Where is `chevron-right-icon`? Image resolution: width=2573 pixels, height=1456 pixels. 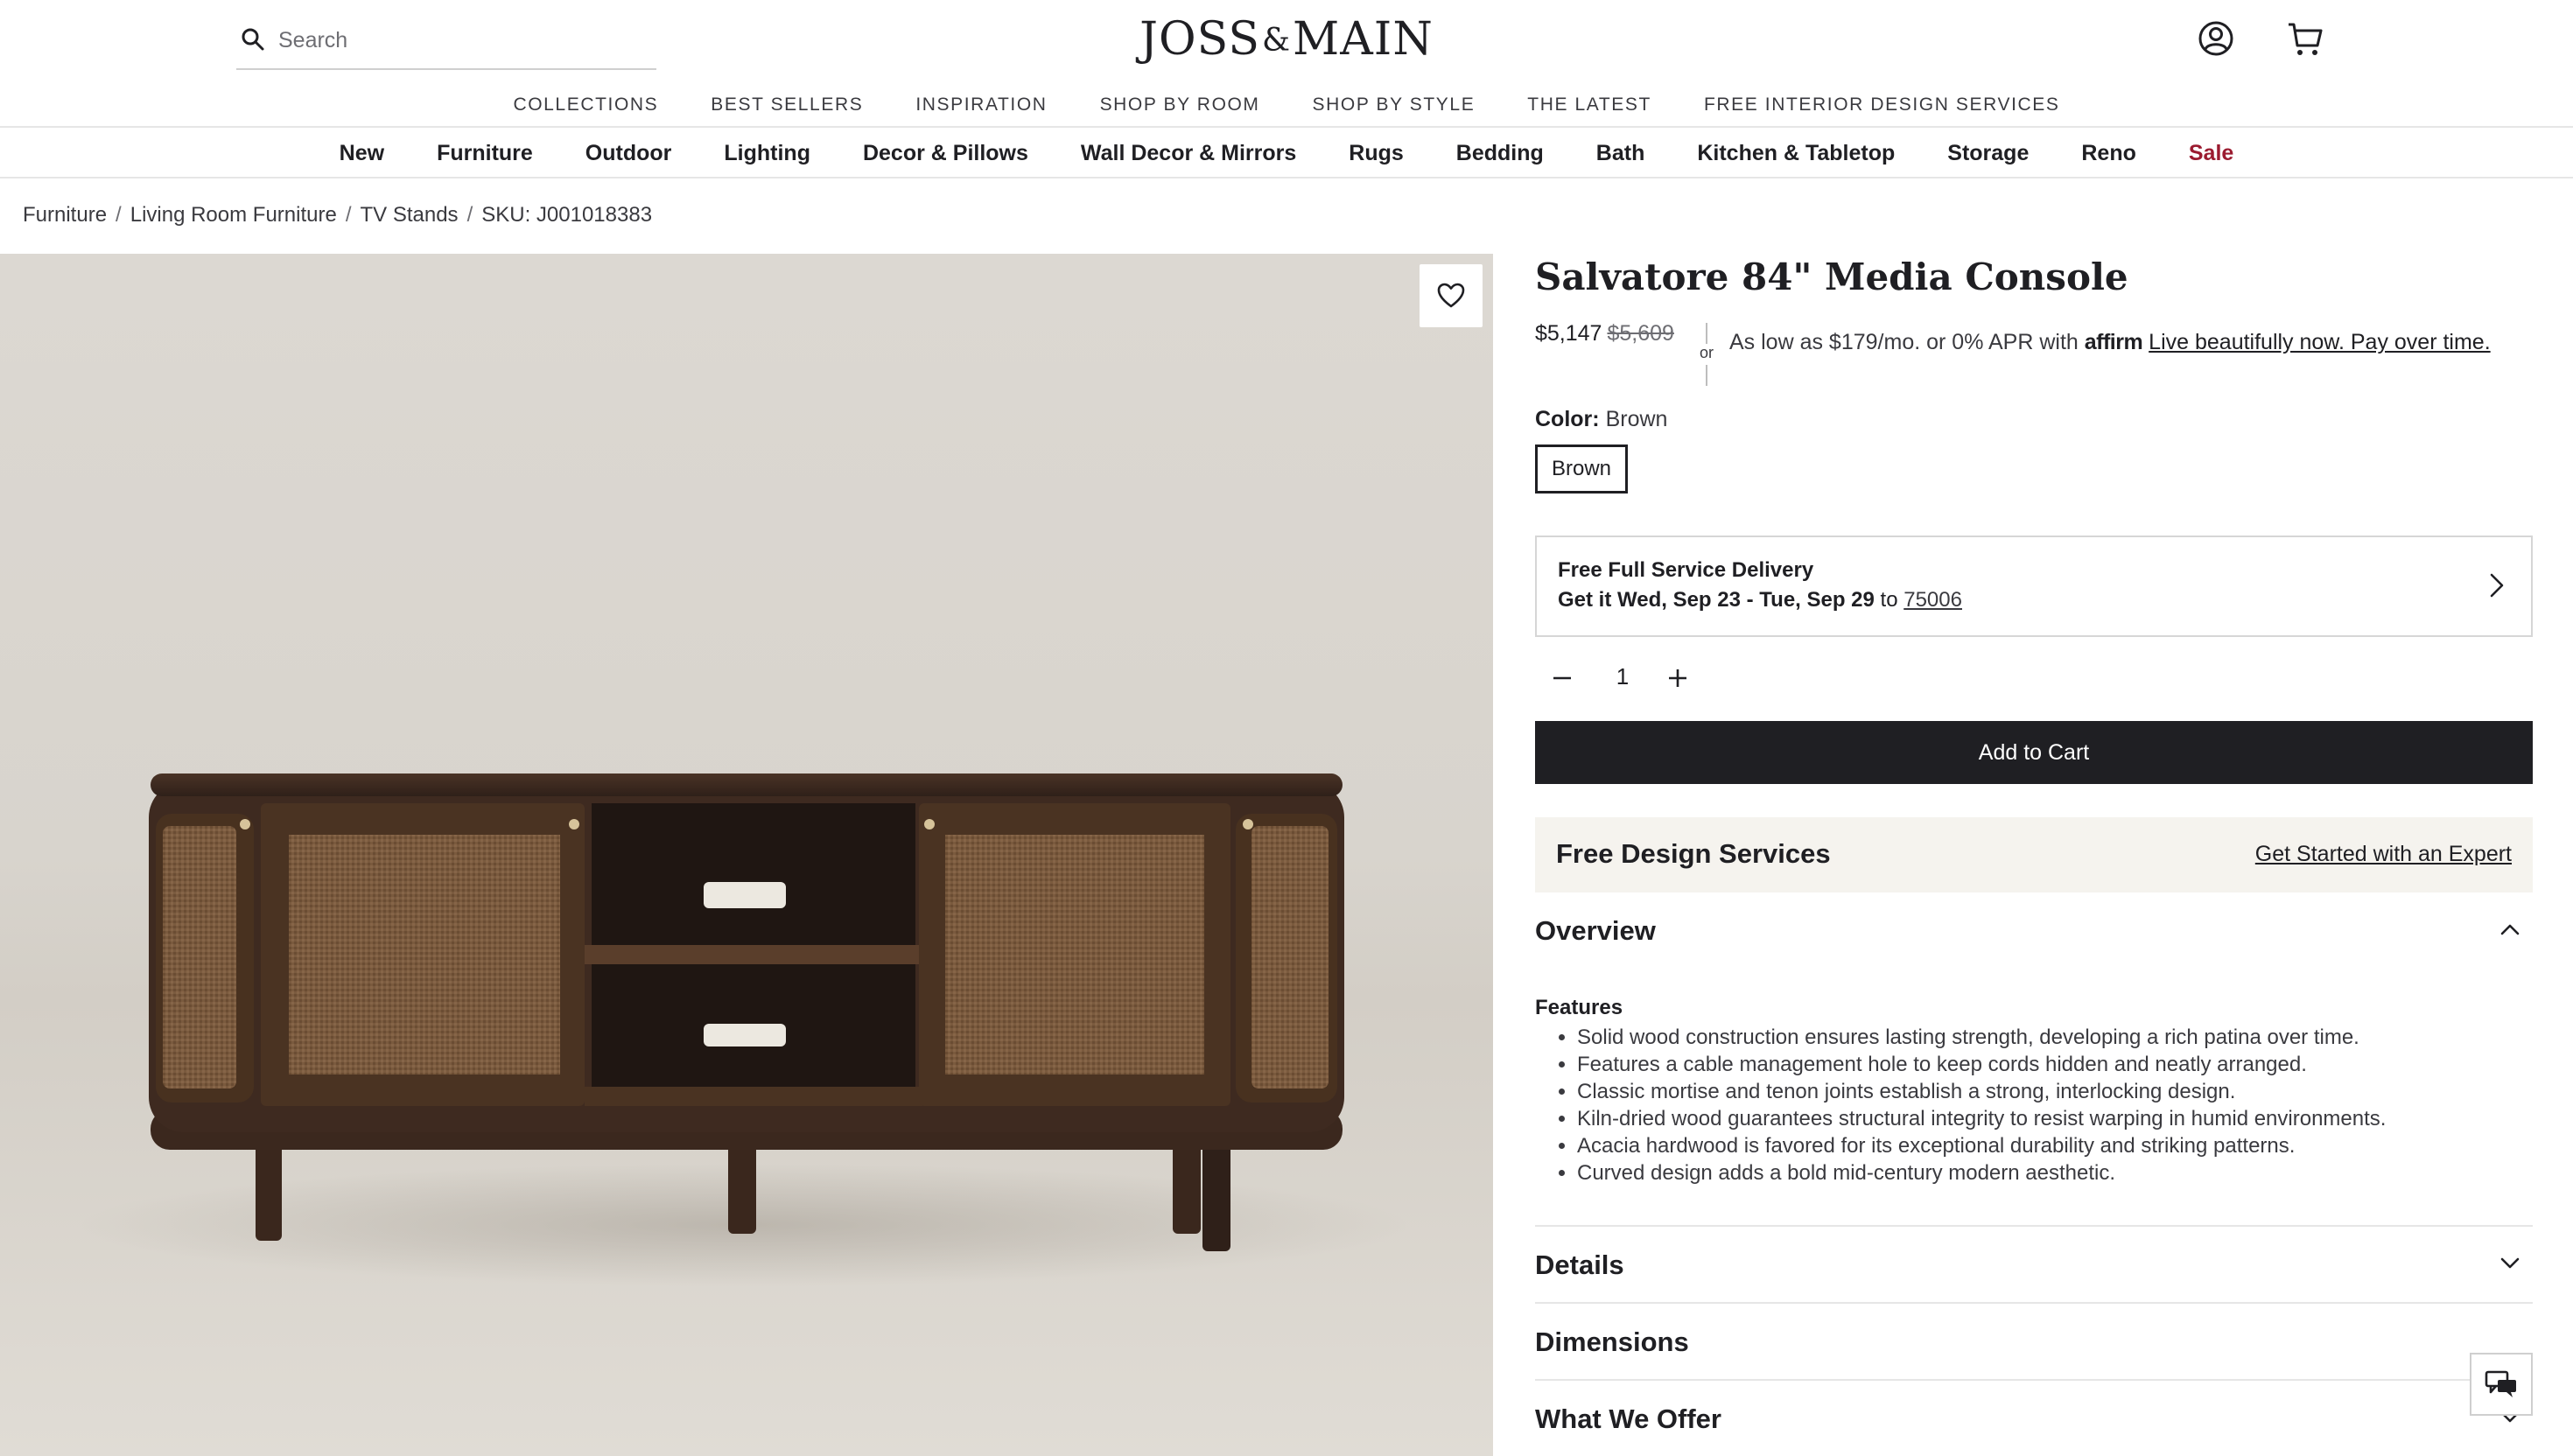
chevron-right-icon is located at coordinates (2497, 585).